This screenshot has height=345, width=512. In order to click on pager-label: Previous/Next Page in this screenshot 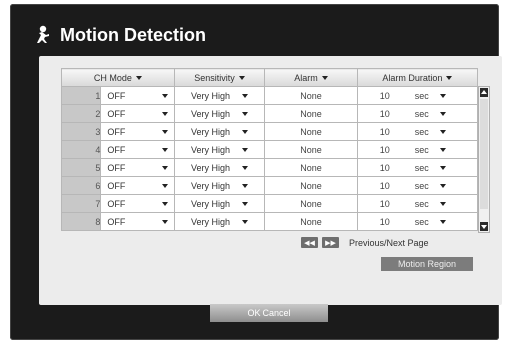, I will do `click(389, 242)`.